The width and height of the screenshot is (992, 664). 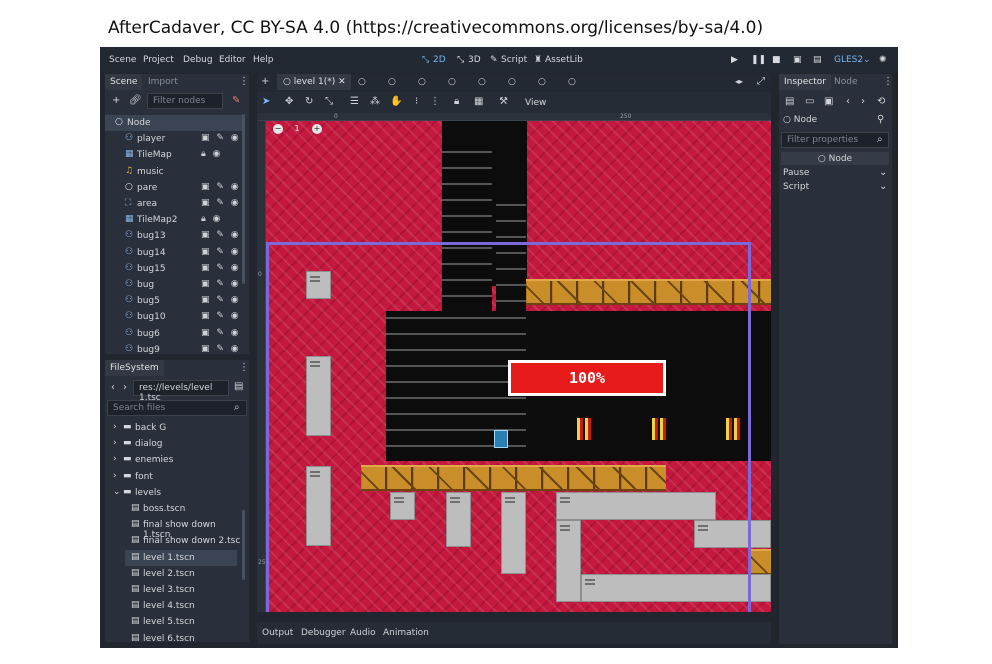 What do you see at coordinates (174, 639) in the screenshot?
I see `file-entry-row: ▤ level 6.tscn` at bounding box center [174, 639].